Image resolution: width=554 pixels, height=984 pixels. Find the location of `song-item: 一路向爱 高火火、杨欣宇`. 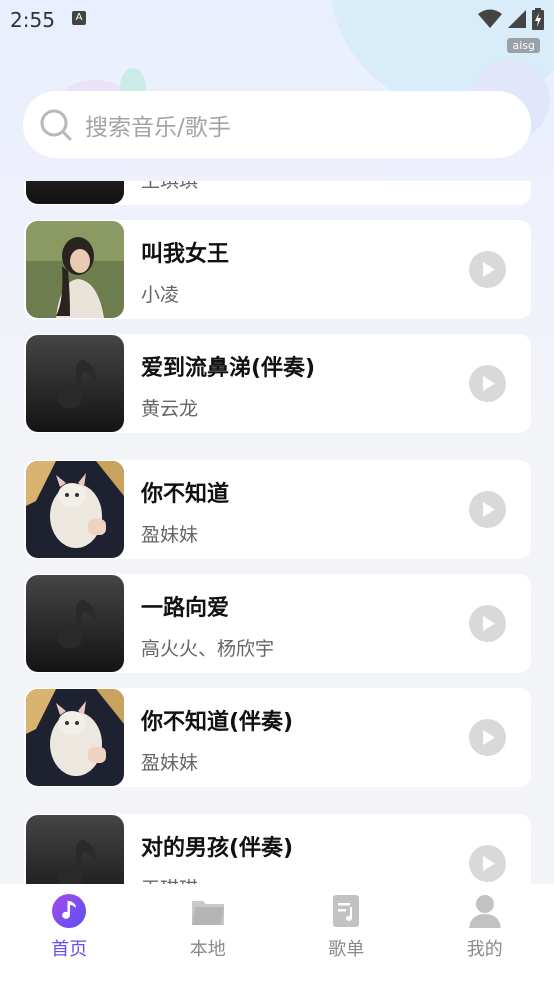

song-item: 一路向爱 高火火、杨欣宇 is located at coordinates (277, 623).